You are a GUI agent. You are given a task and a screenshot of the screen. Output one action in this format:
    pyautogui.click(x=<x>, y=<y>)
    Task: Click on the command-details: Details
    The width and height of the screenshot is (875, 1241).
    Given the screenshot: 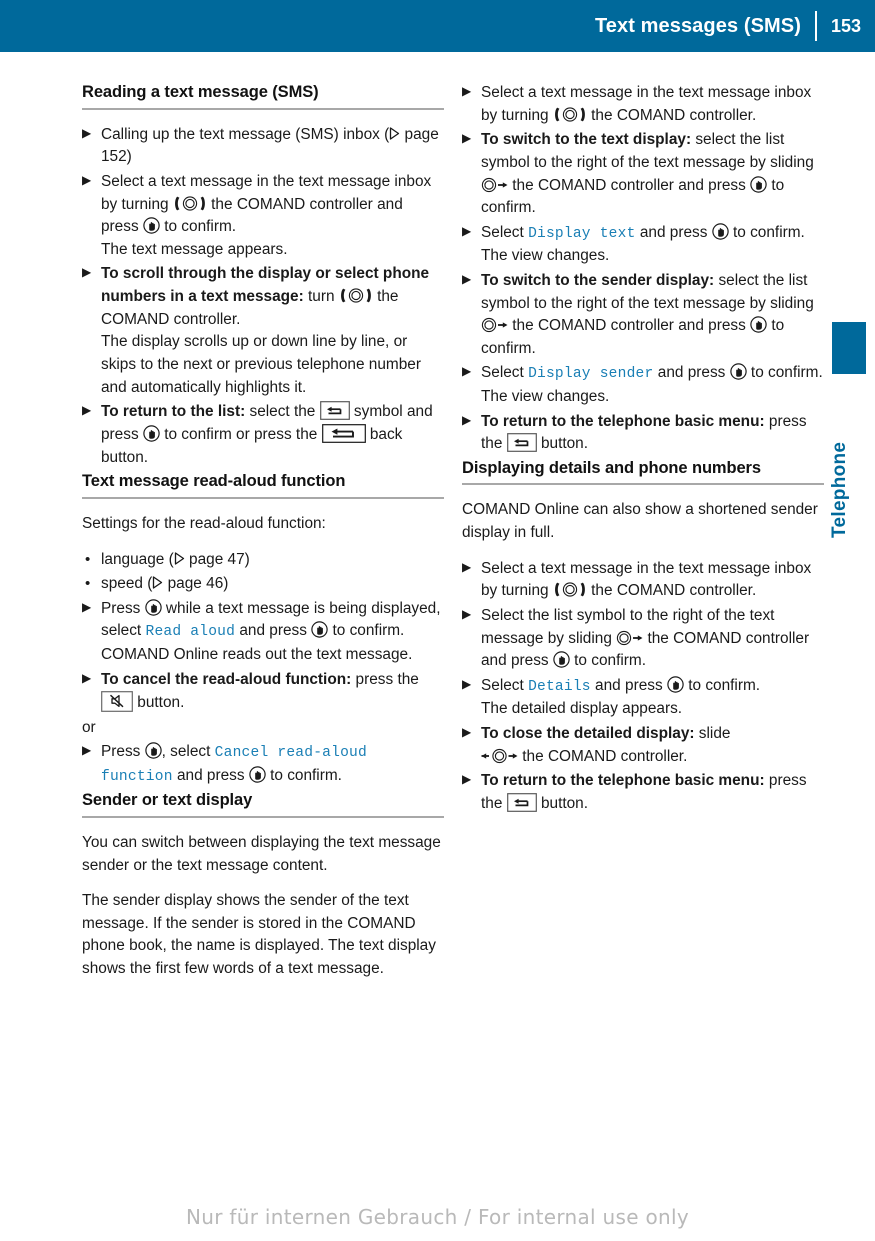 What is the action you would take?
    pyautogui.click(x=559, y=687)
    